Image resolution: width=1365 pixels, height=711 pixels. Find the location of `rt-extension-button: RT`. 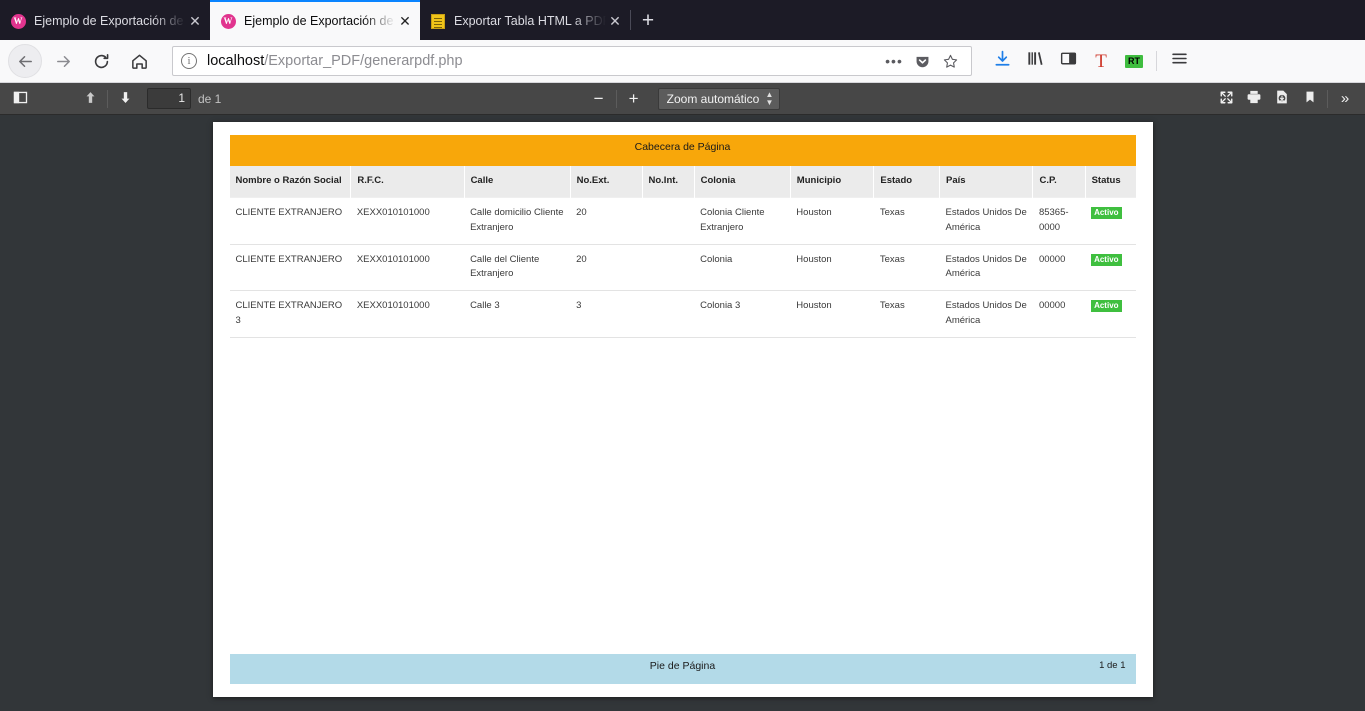

rt-extension-button: RT is located at coordinates (1134, 61).